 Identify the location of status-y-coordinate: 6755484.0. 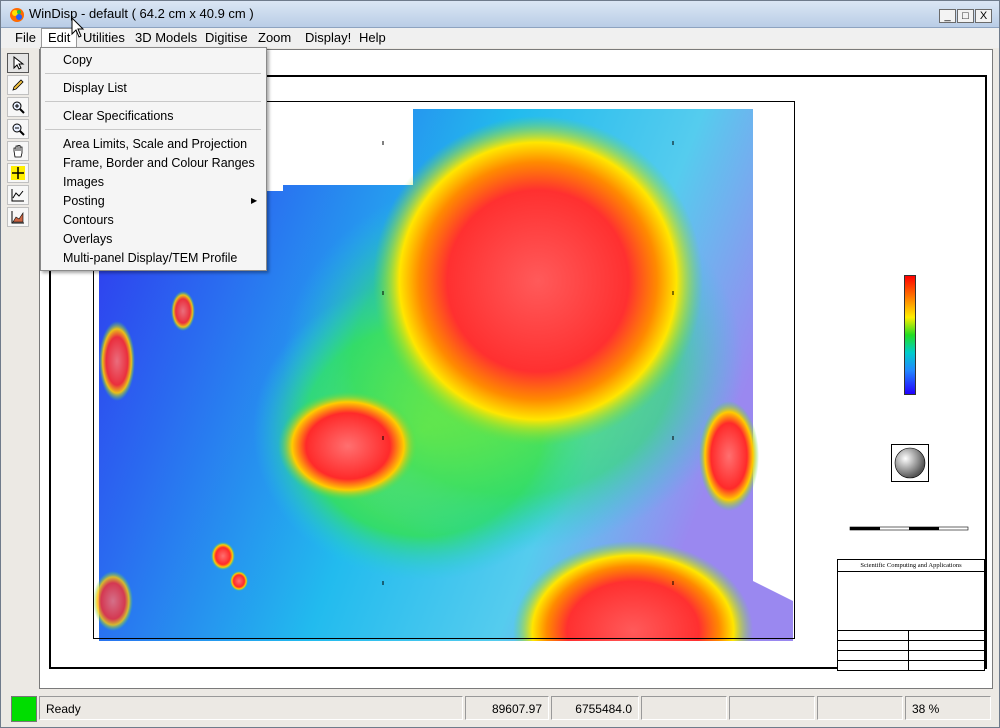
(595, 708).